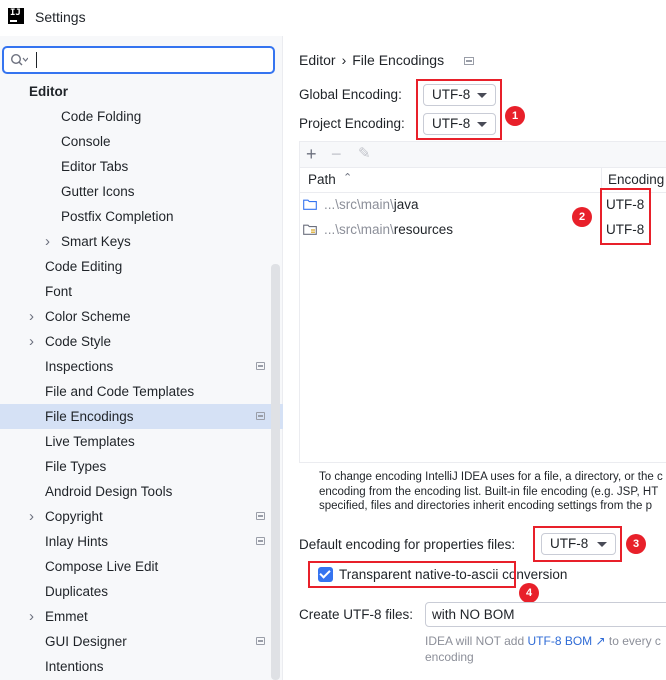  I want to click on sidebar-item-label: Smart Keys, so click(96, 241).